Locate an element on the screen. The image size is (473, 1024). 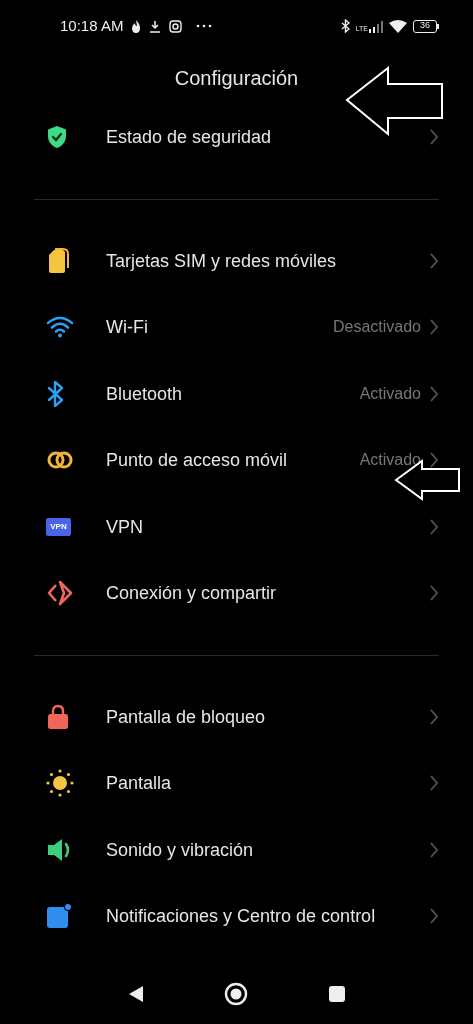
back-icon is located at coordinates (135, 994).